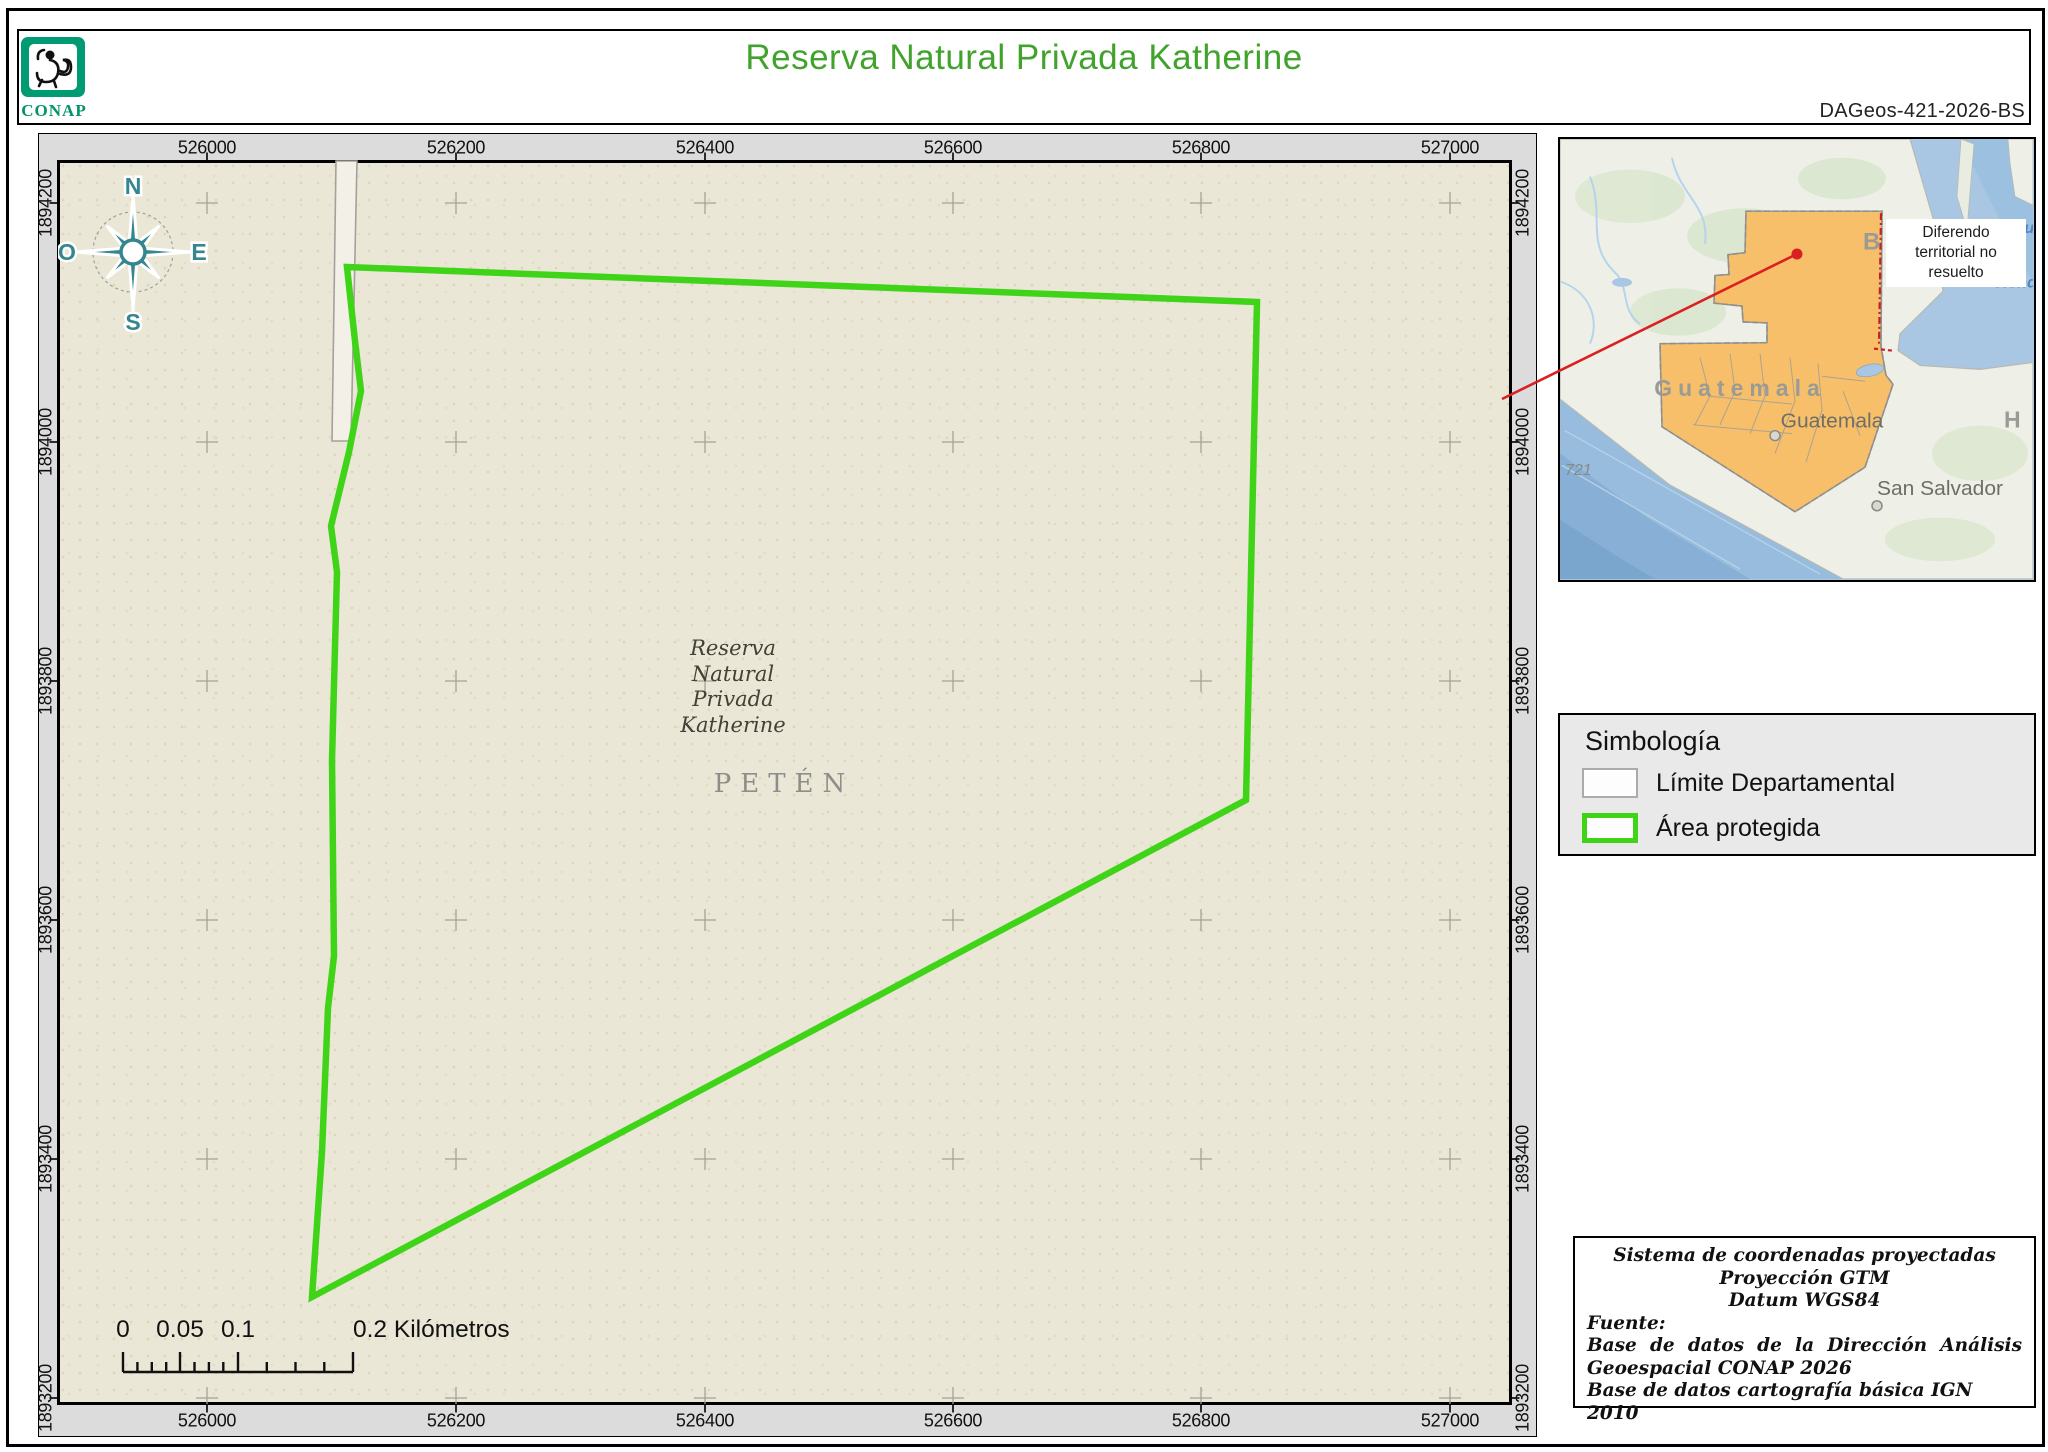 The width and height of the screenshot is (2048, 1452). What do you see at coordinates (1522, 681) in the screenshot?
I see `y-axis-label-right: 1893800` at bounding box center [1522, 681].